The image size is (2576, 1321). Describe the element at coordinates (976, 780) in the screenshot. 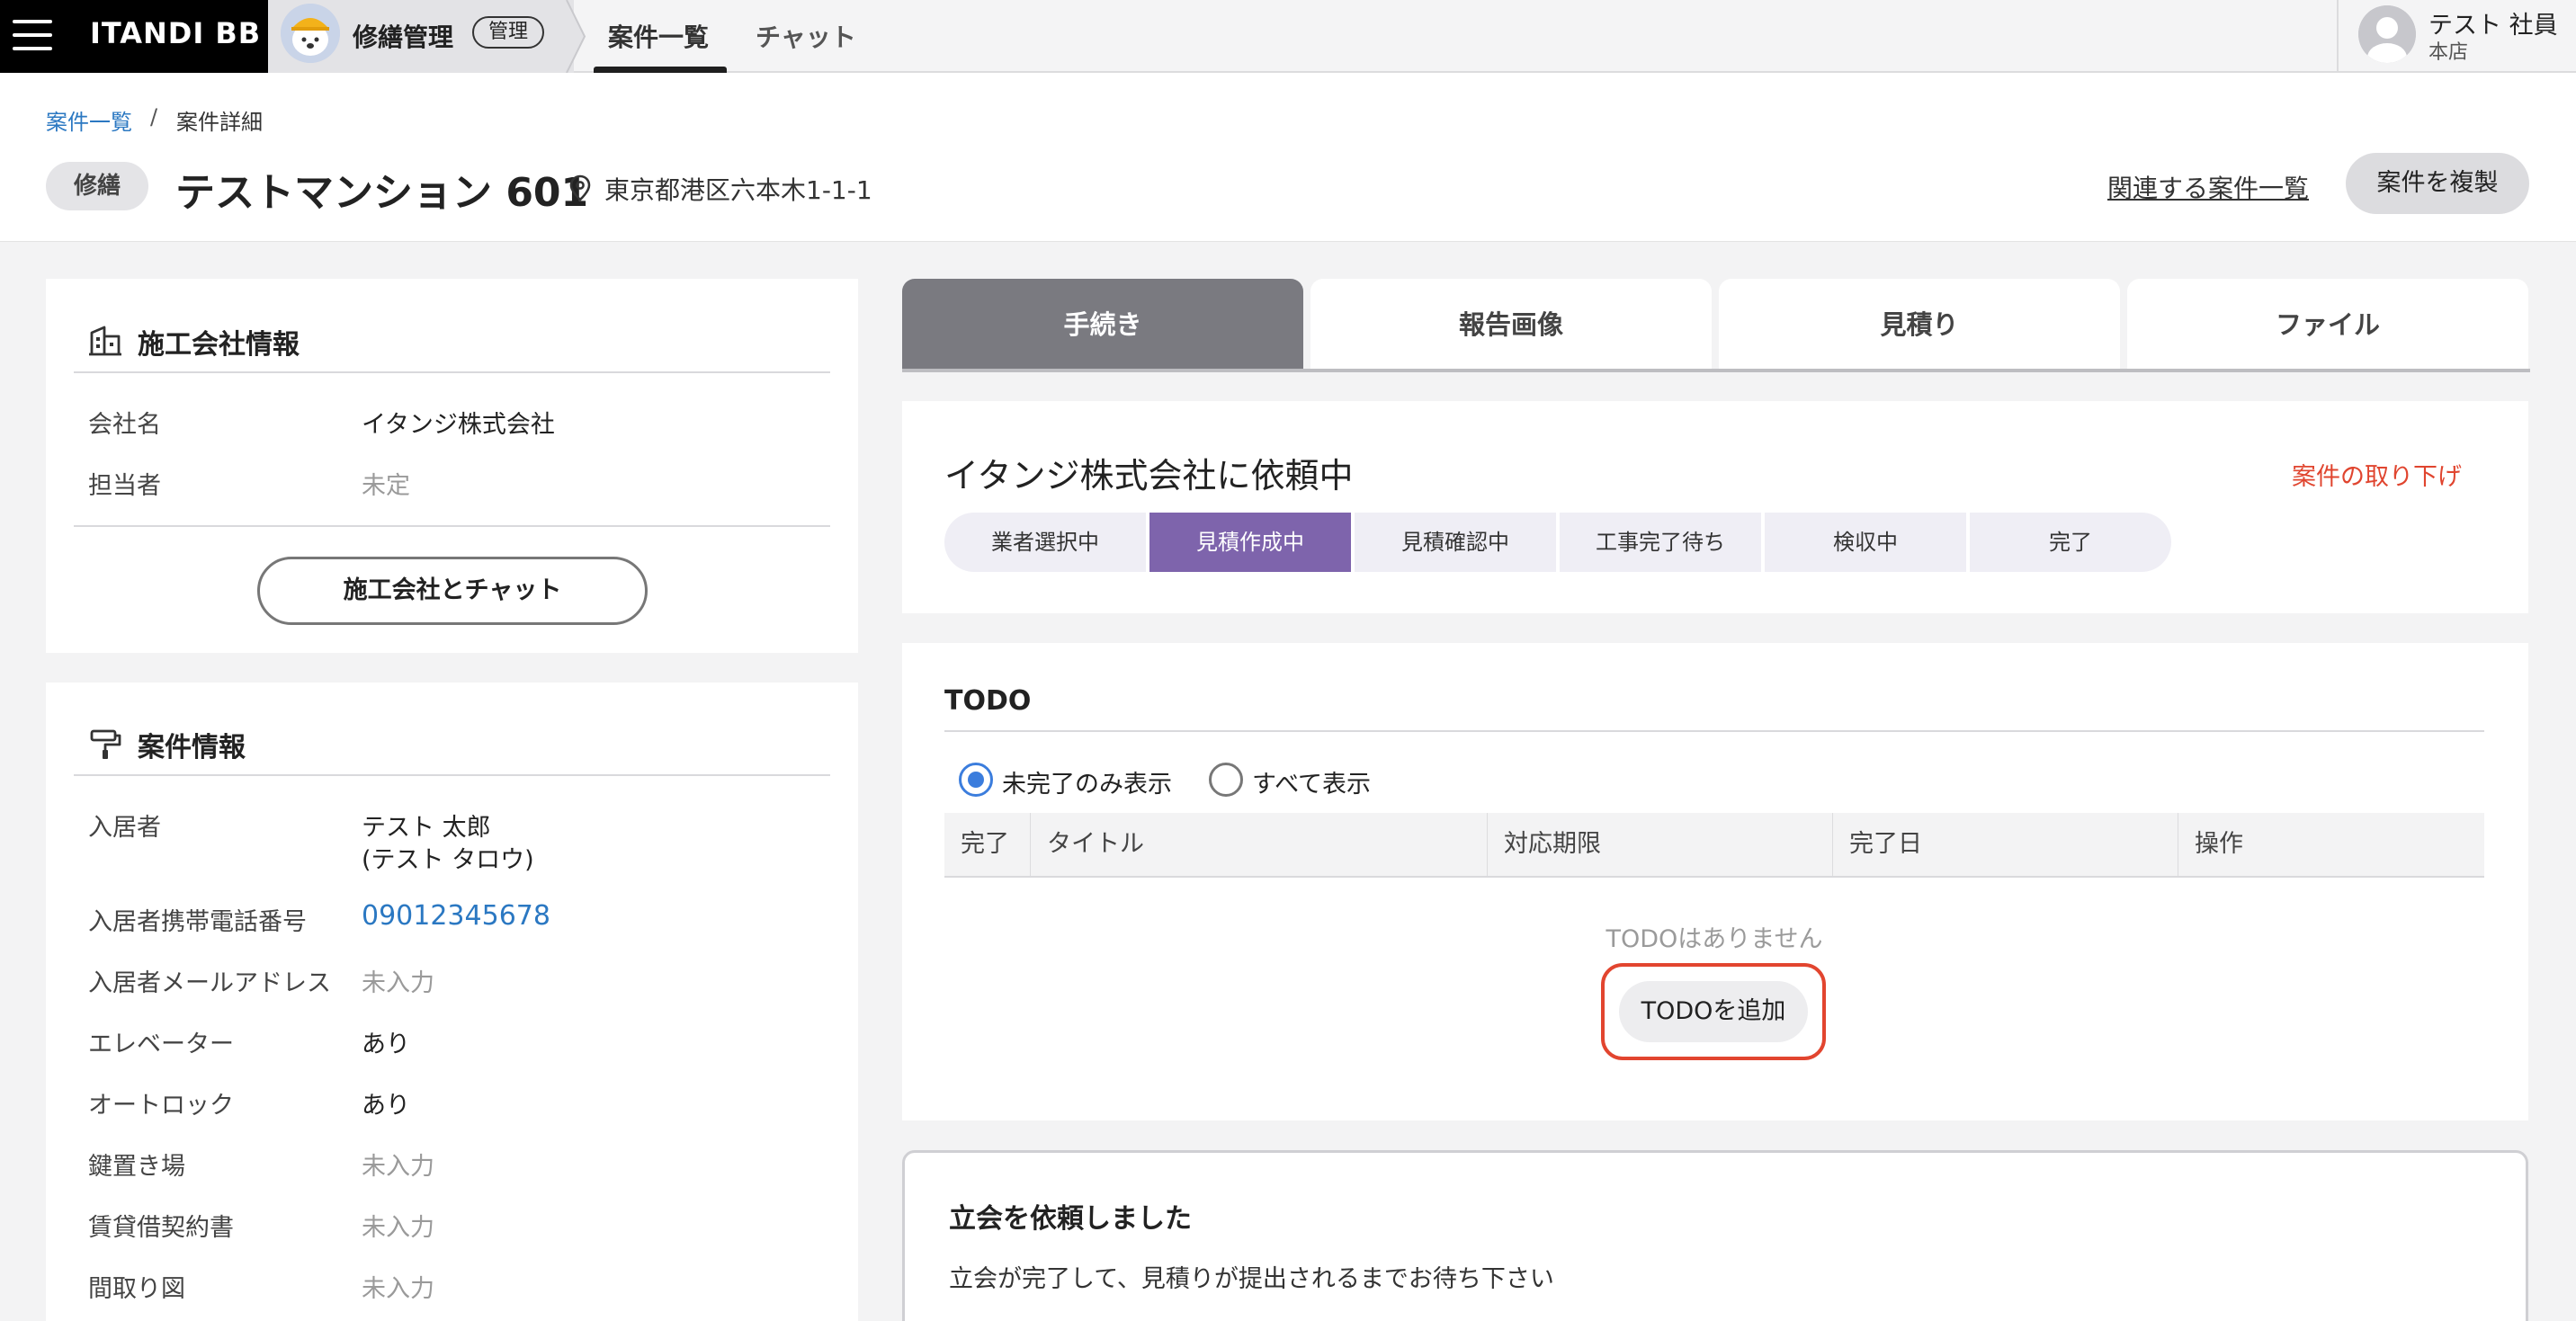

I see `filter-incomplete-radio` at that location.